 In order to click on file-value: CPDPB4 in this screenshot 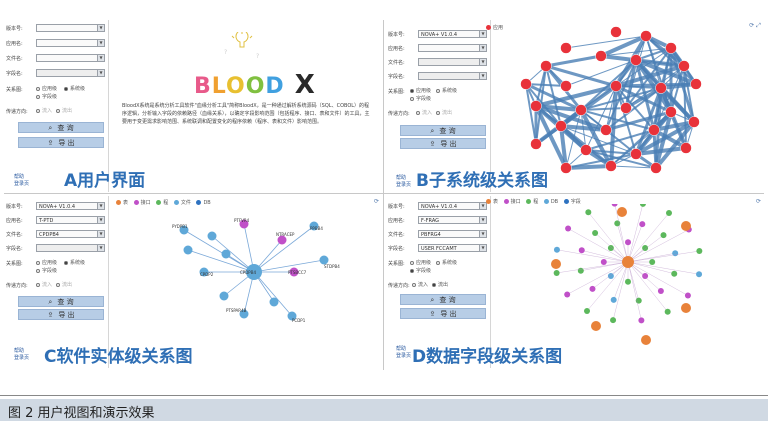, I will do `click(49, 235)`.